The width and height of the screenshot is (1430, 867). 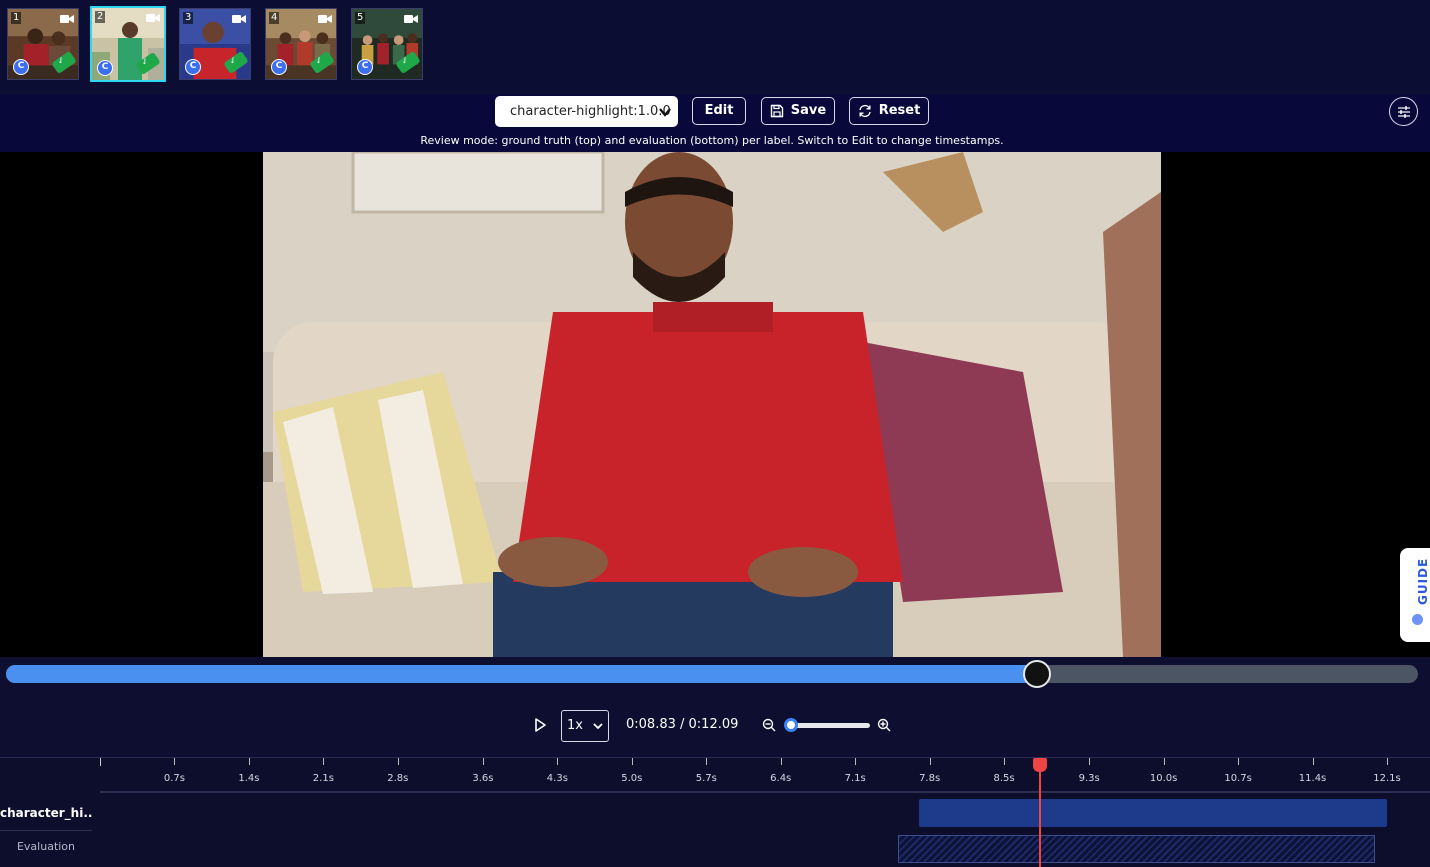 I want to click on clip-thumbnail-5: 5 C, so click(x=387, y=44).